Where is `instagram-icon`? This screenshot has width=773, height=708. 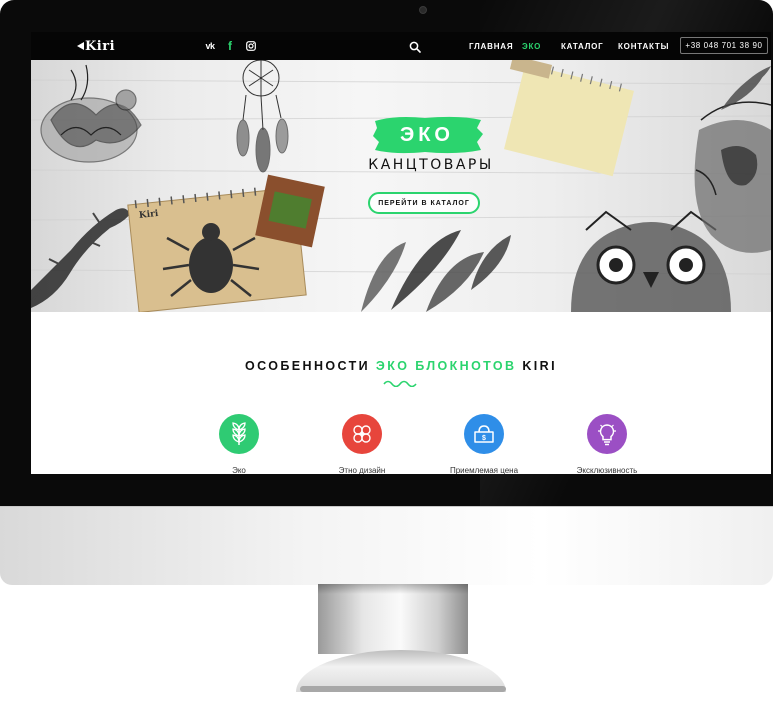 instagram-icon is located at coordinates (251, 46).